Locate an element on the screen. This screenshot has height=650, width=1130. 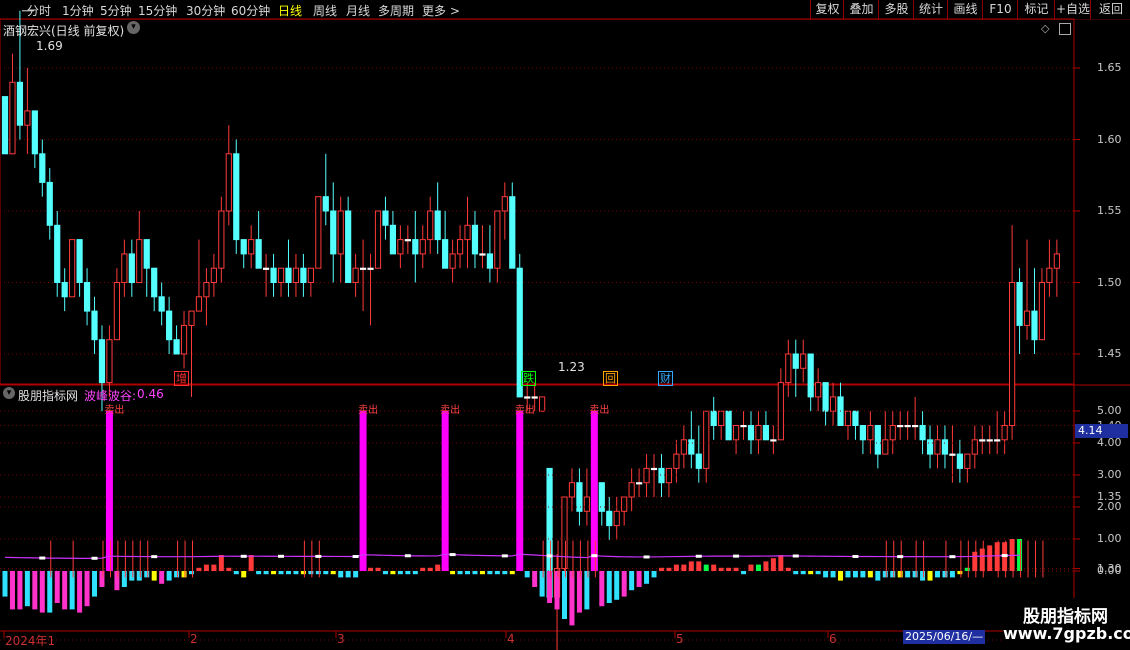
indicator-current-value: 4.14 is located at coordinates (1101, 431).